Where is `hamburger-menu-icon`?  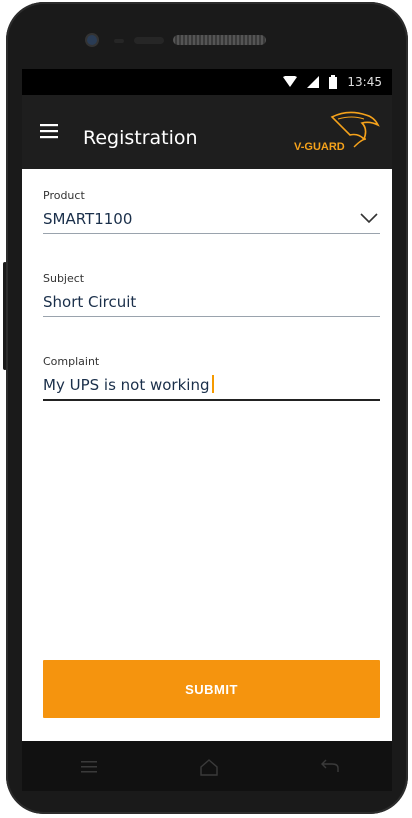
hamburger-menu-icon is located at coordinates (50, 131).